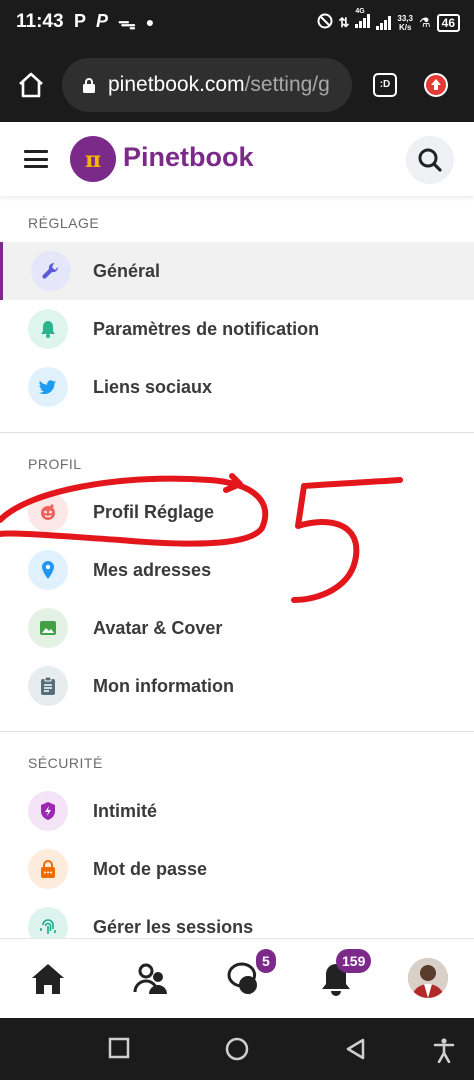 Image resolution: width=474 pixels, height=1080 pixels. I want to click on browser-home-button, so click(31, 85).